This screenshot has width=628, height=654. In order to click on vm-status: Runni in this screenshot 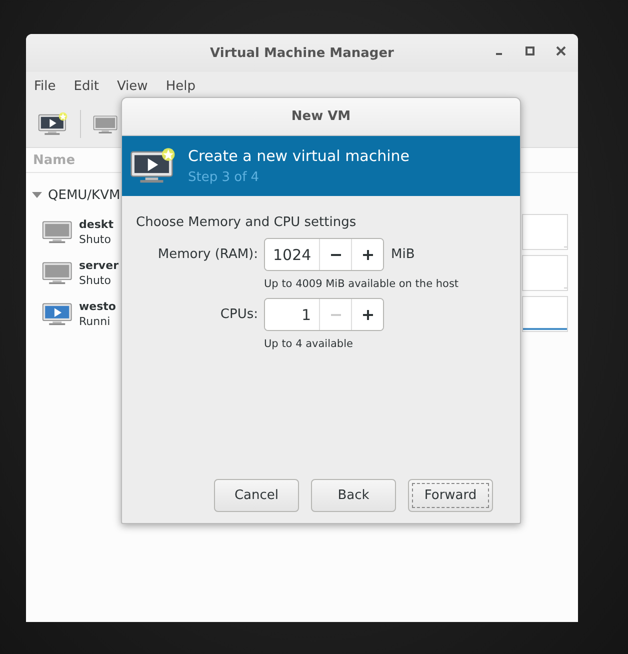, I will do `click(94, 321)`.